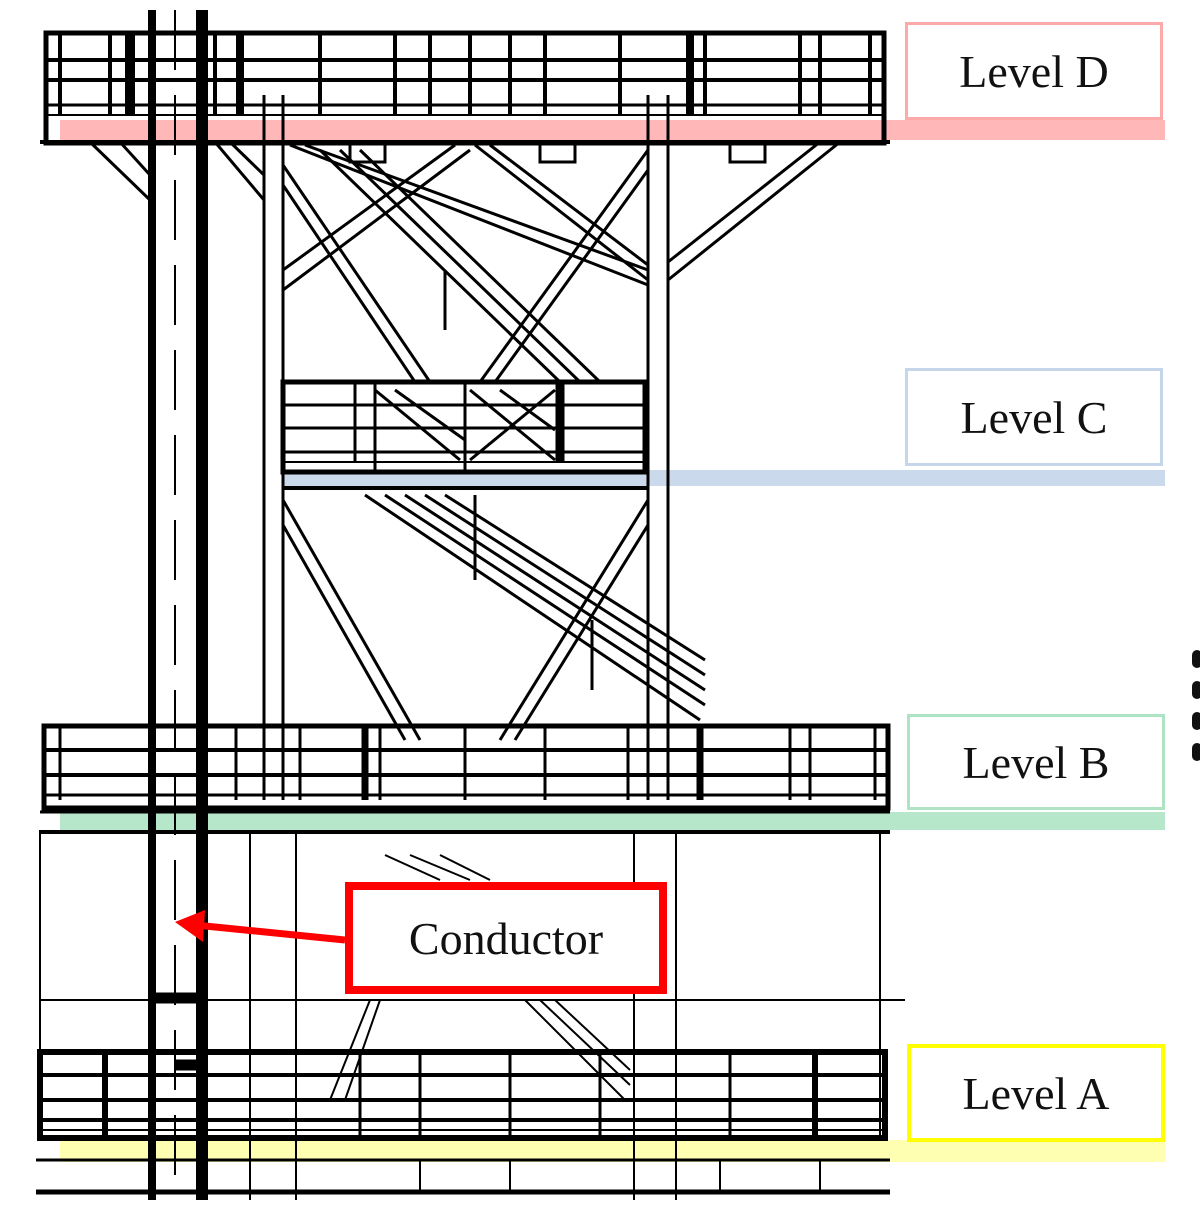 The width and height of the screenshot is (1200, 1221). I want to click on level-c-label: Level C, so click(1034, 417).